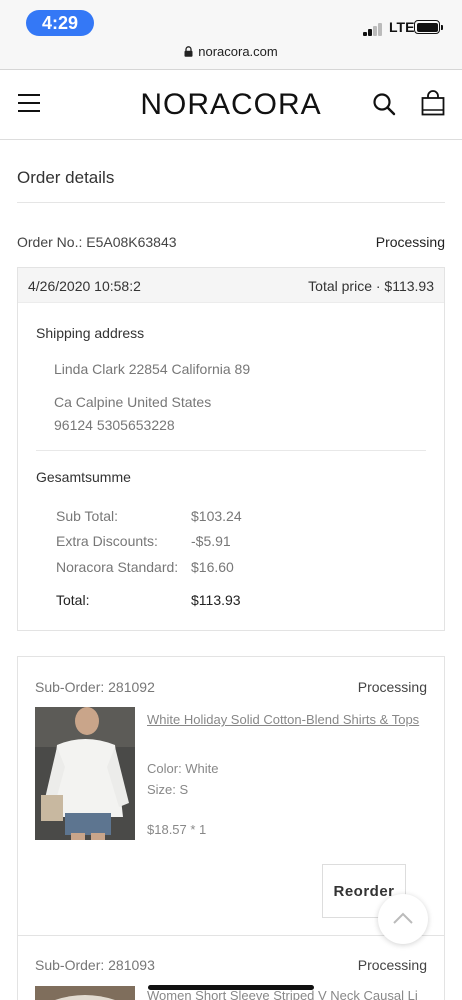 This screenshot has height=1000, width=462. What do you see at coordinates (231, 35) in the screenshot?
I see `status-bar: 4:29 LTE noracora.com` at bounding box center [231, 35].